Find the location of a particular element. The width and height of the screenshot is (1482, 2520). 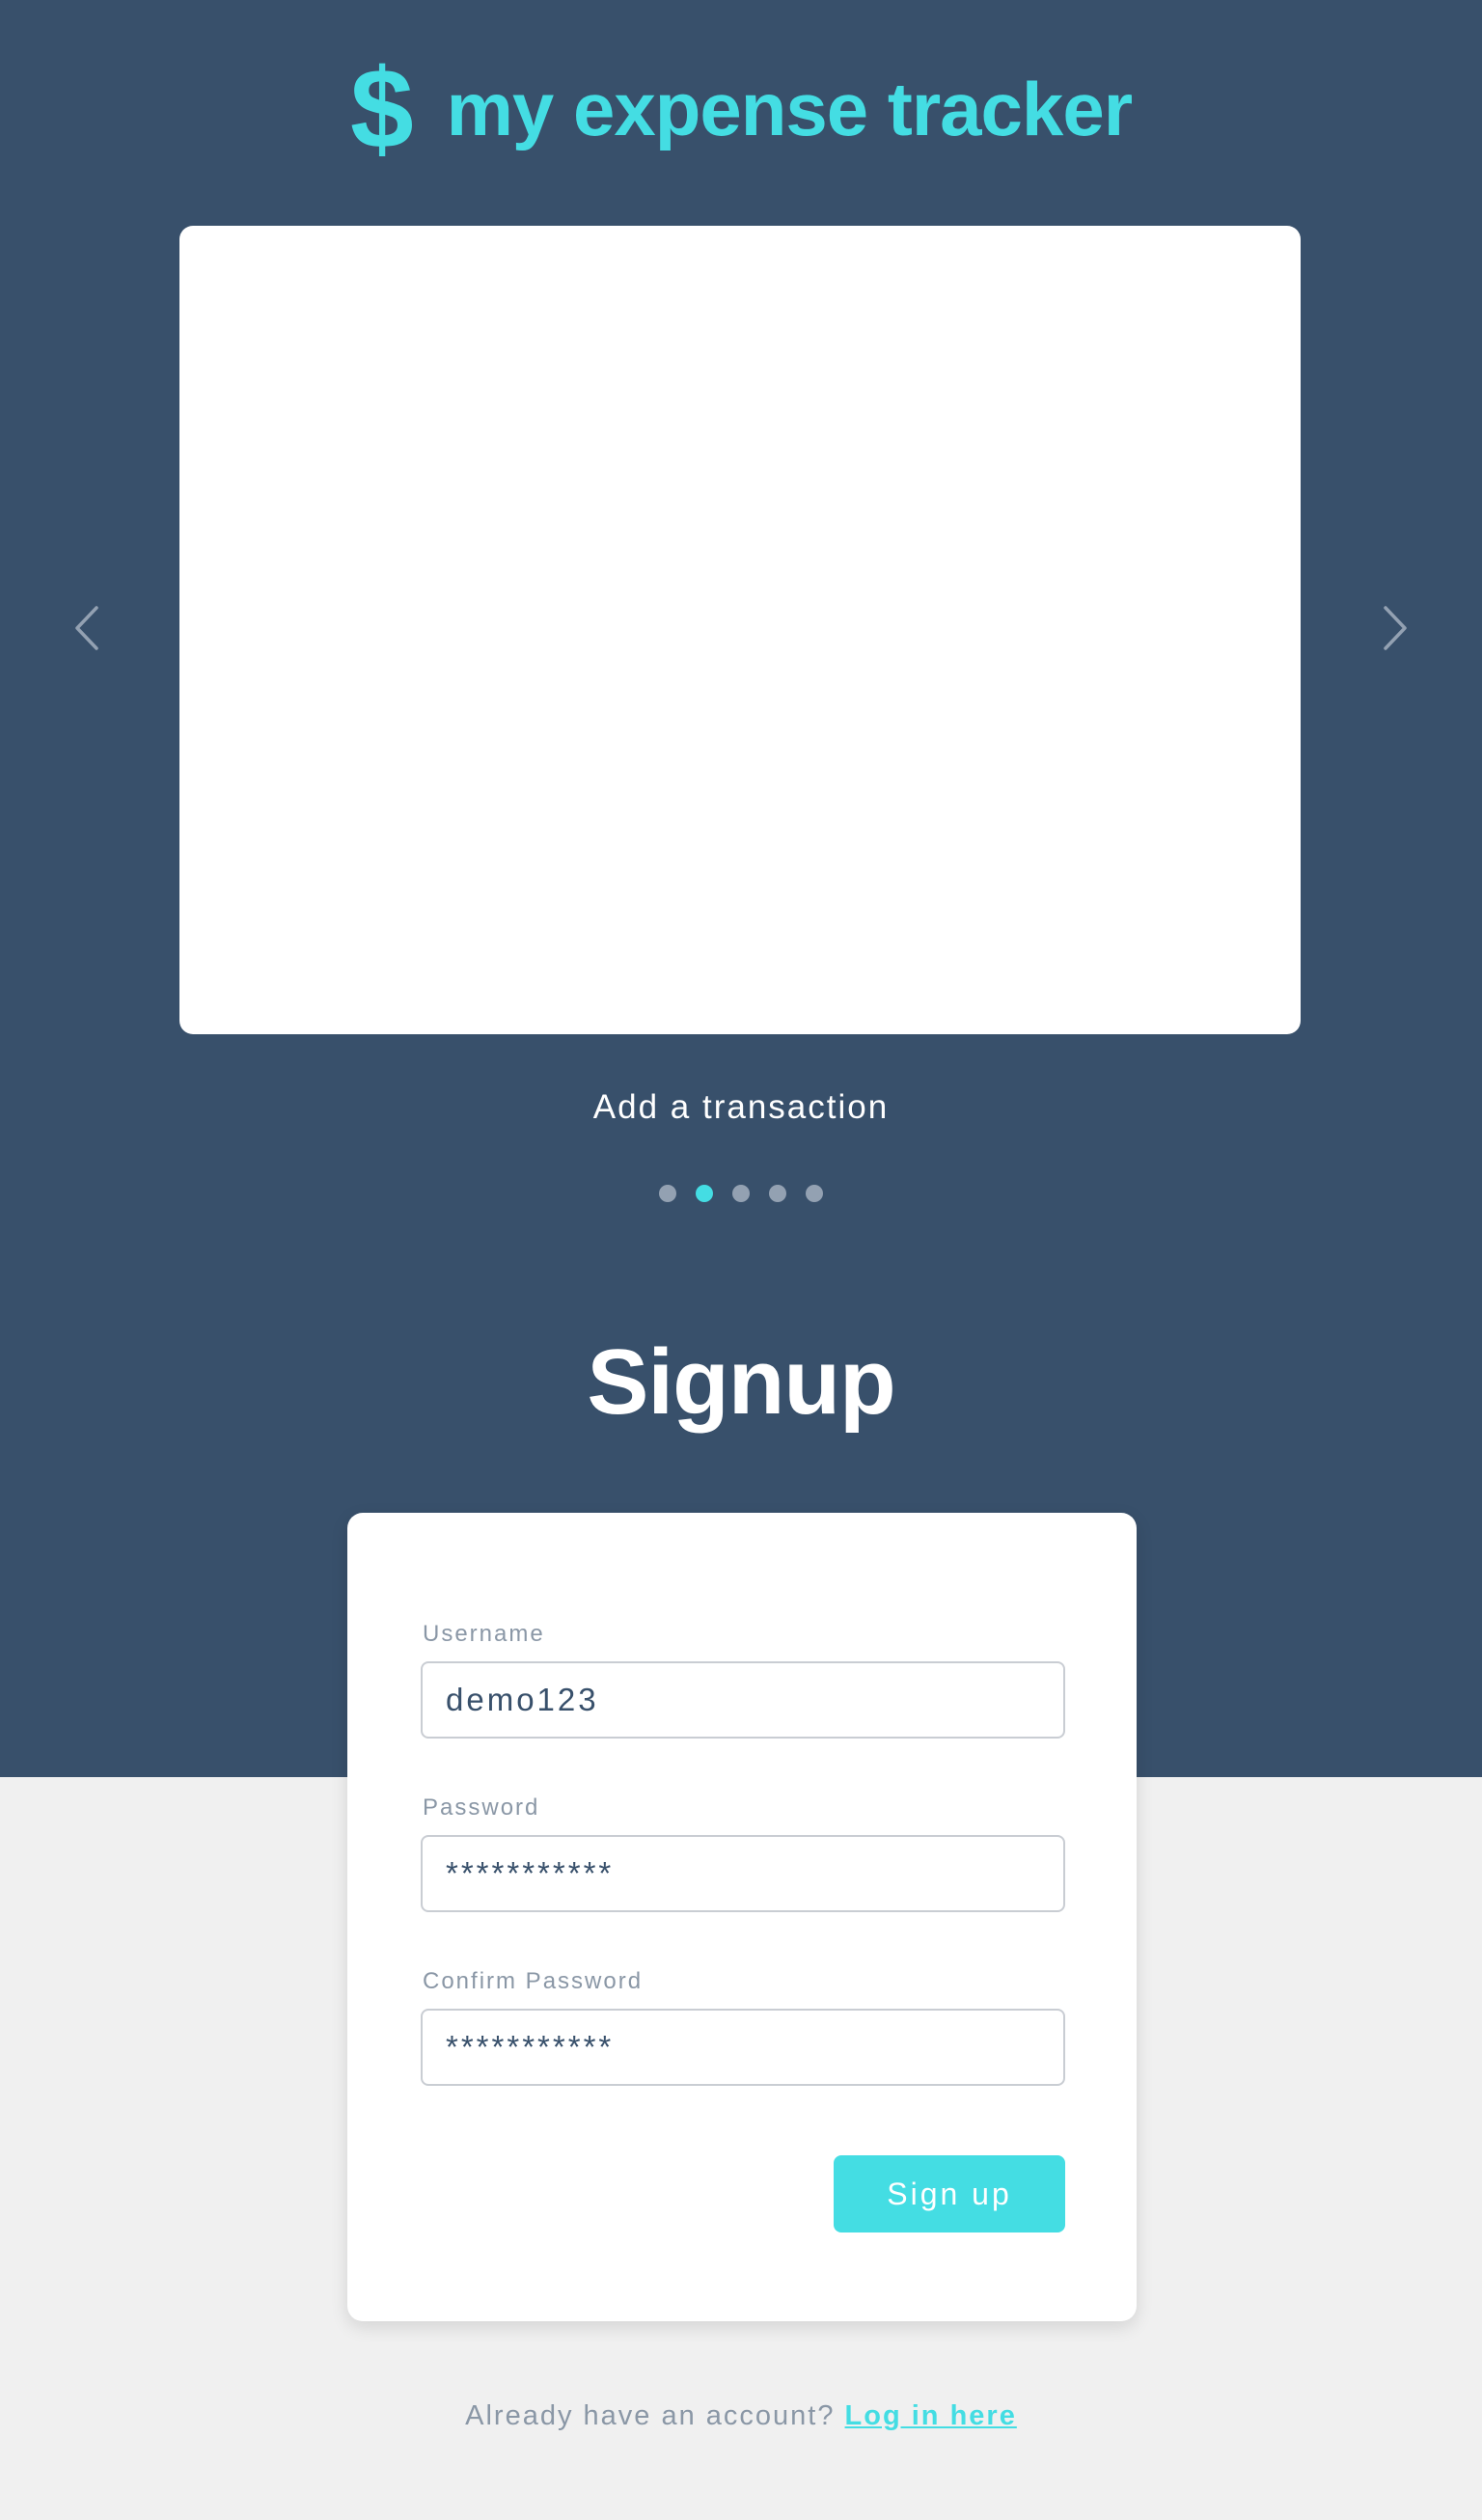

chevron-right-icon is located at coordinates (1395, 628).